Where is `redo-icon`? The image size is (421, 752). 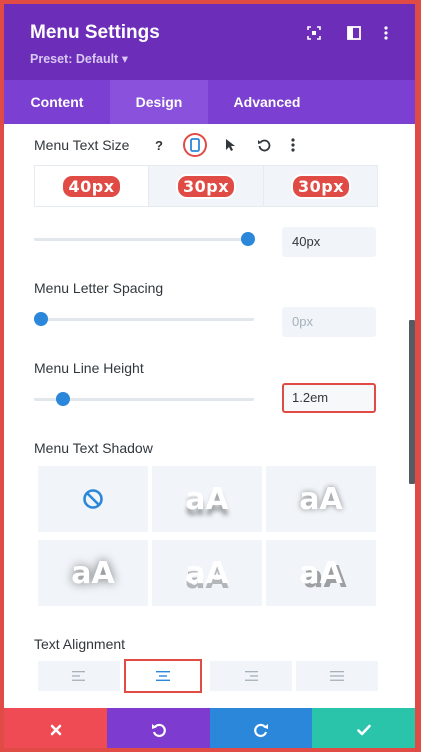 redo-icon is located at coordinates (261, 730).